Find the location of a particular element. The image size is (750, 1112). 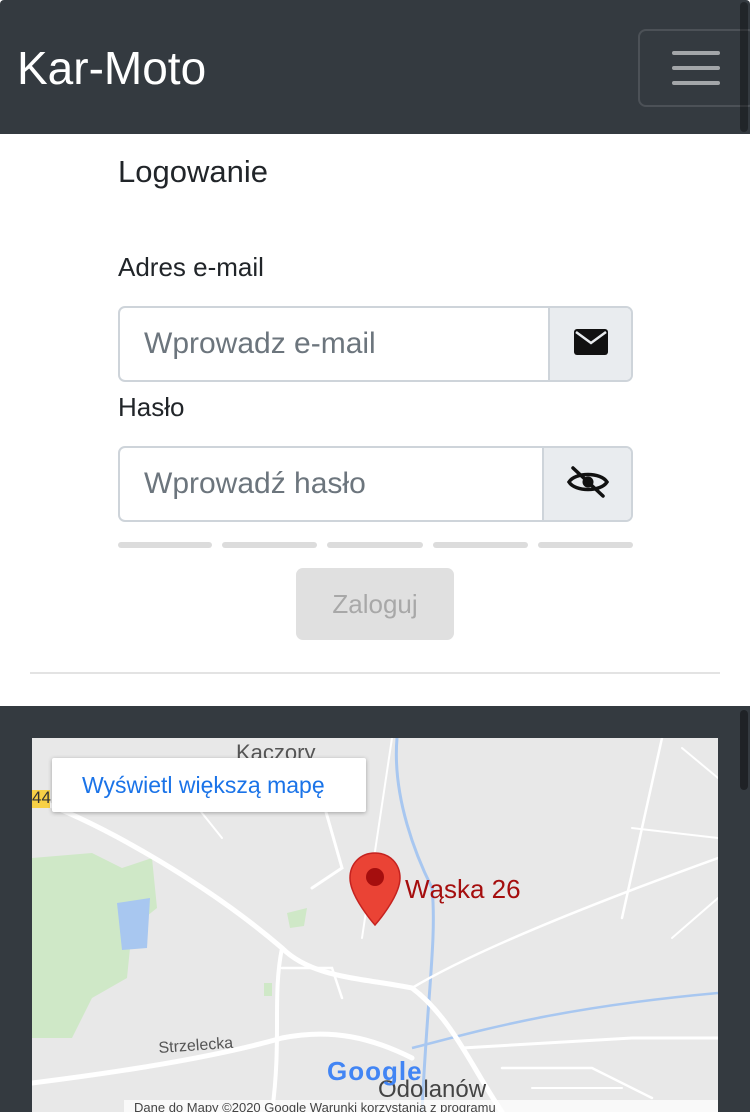

menu-toggle-button is located at coordinates (694, 68).